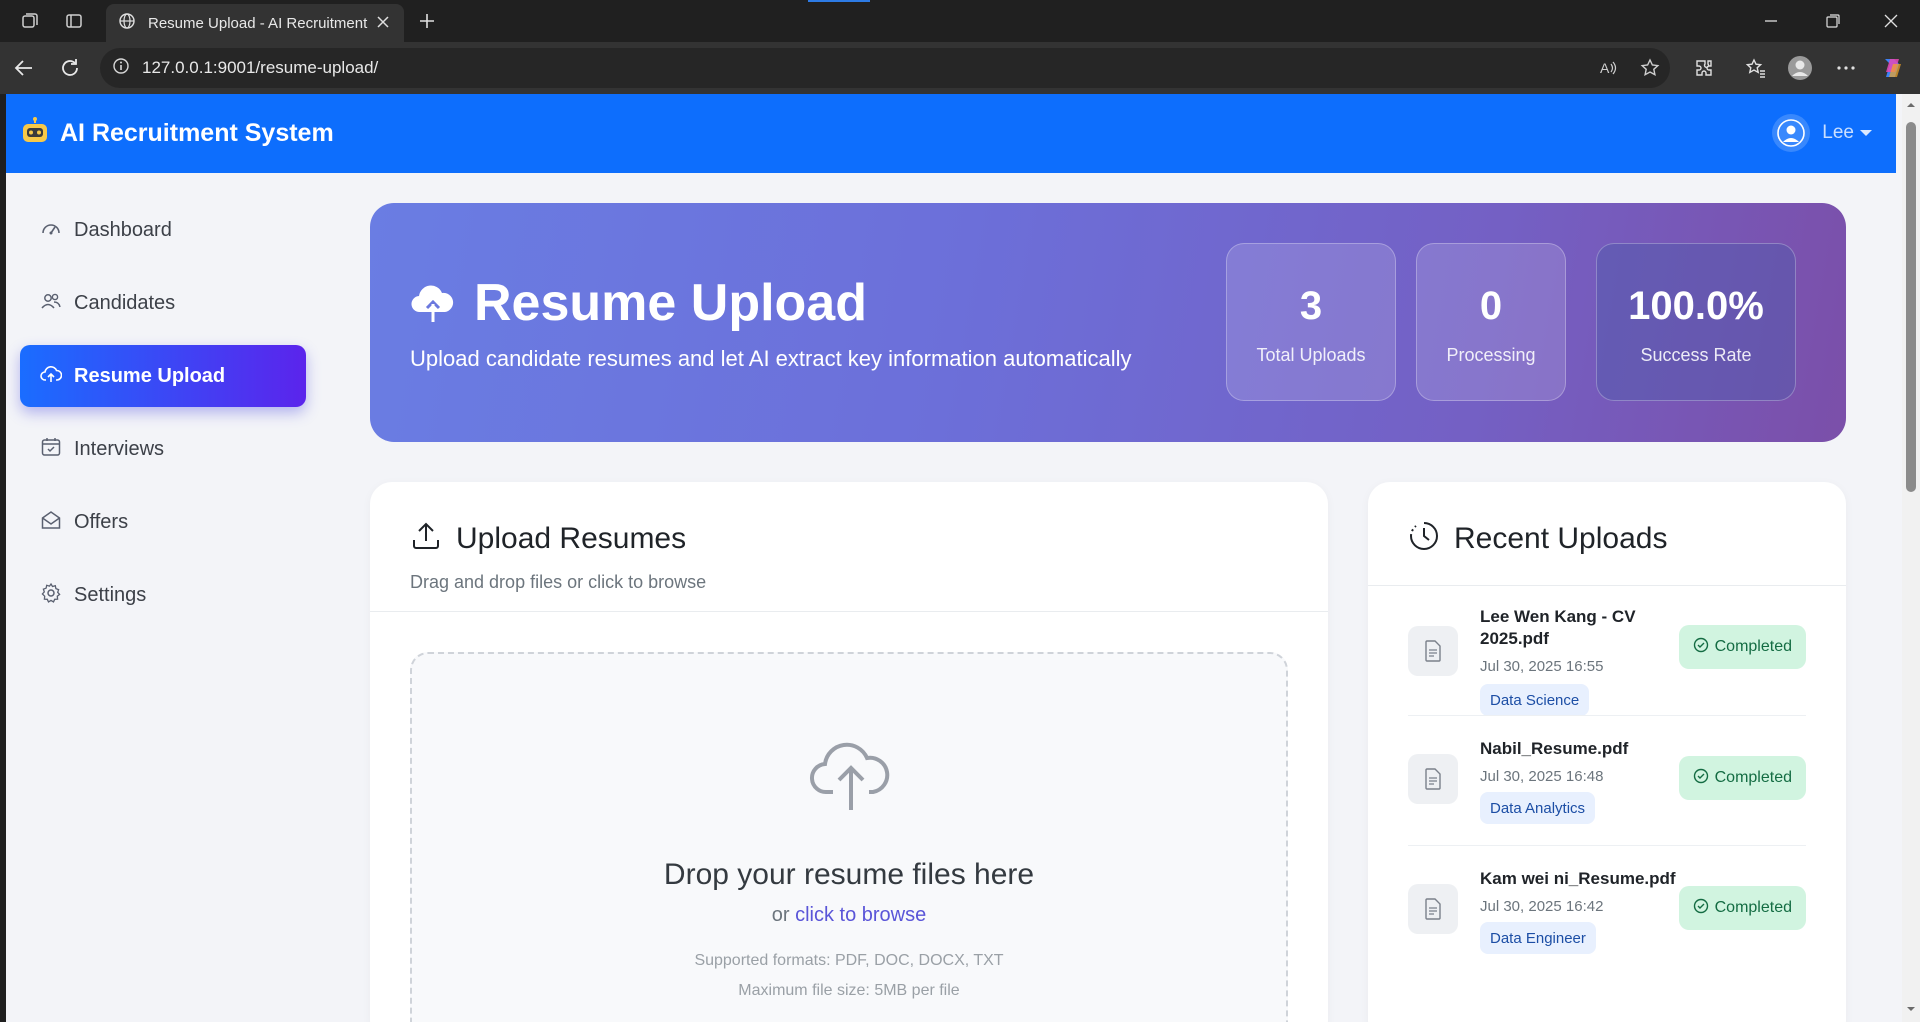 The height and width of the screenshot is (1022, 1920). I want to click on scroll-down-arrow-icon, so click(1911, 1009).